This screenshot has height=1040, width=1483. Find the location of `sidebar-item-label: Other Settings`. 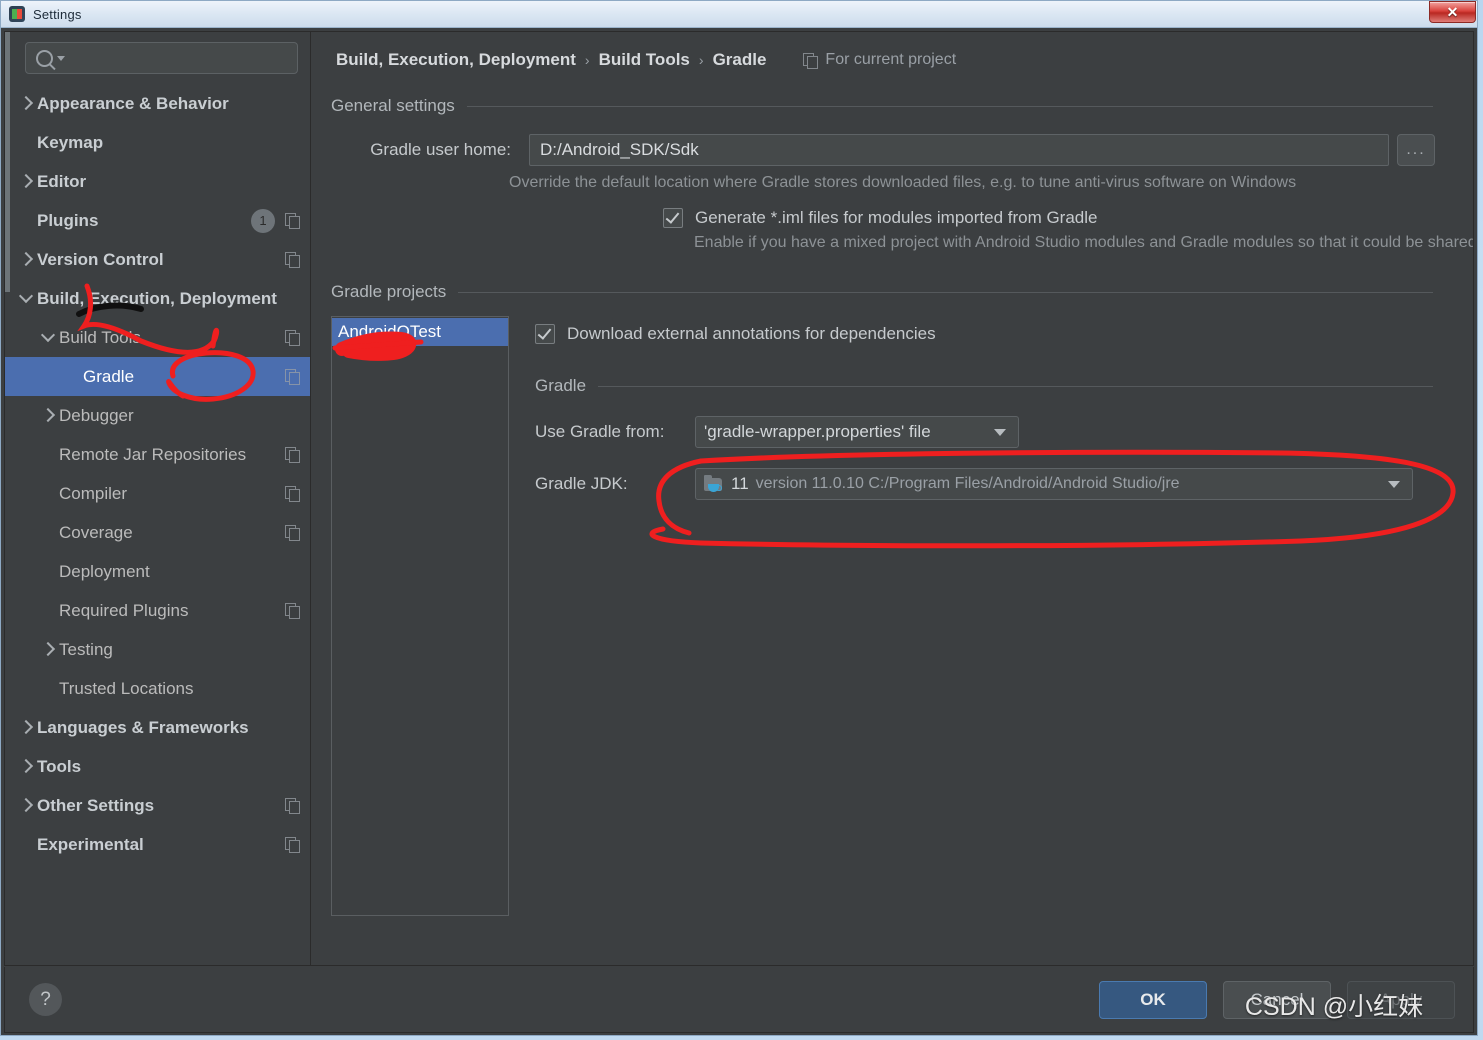

sidebar-item-label: Other Settings is located at coordinates (96, 805).